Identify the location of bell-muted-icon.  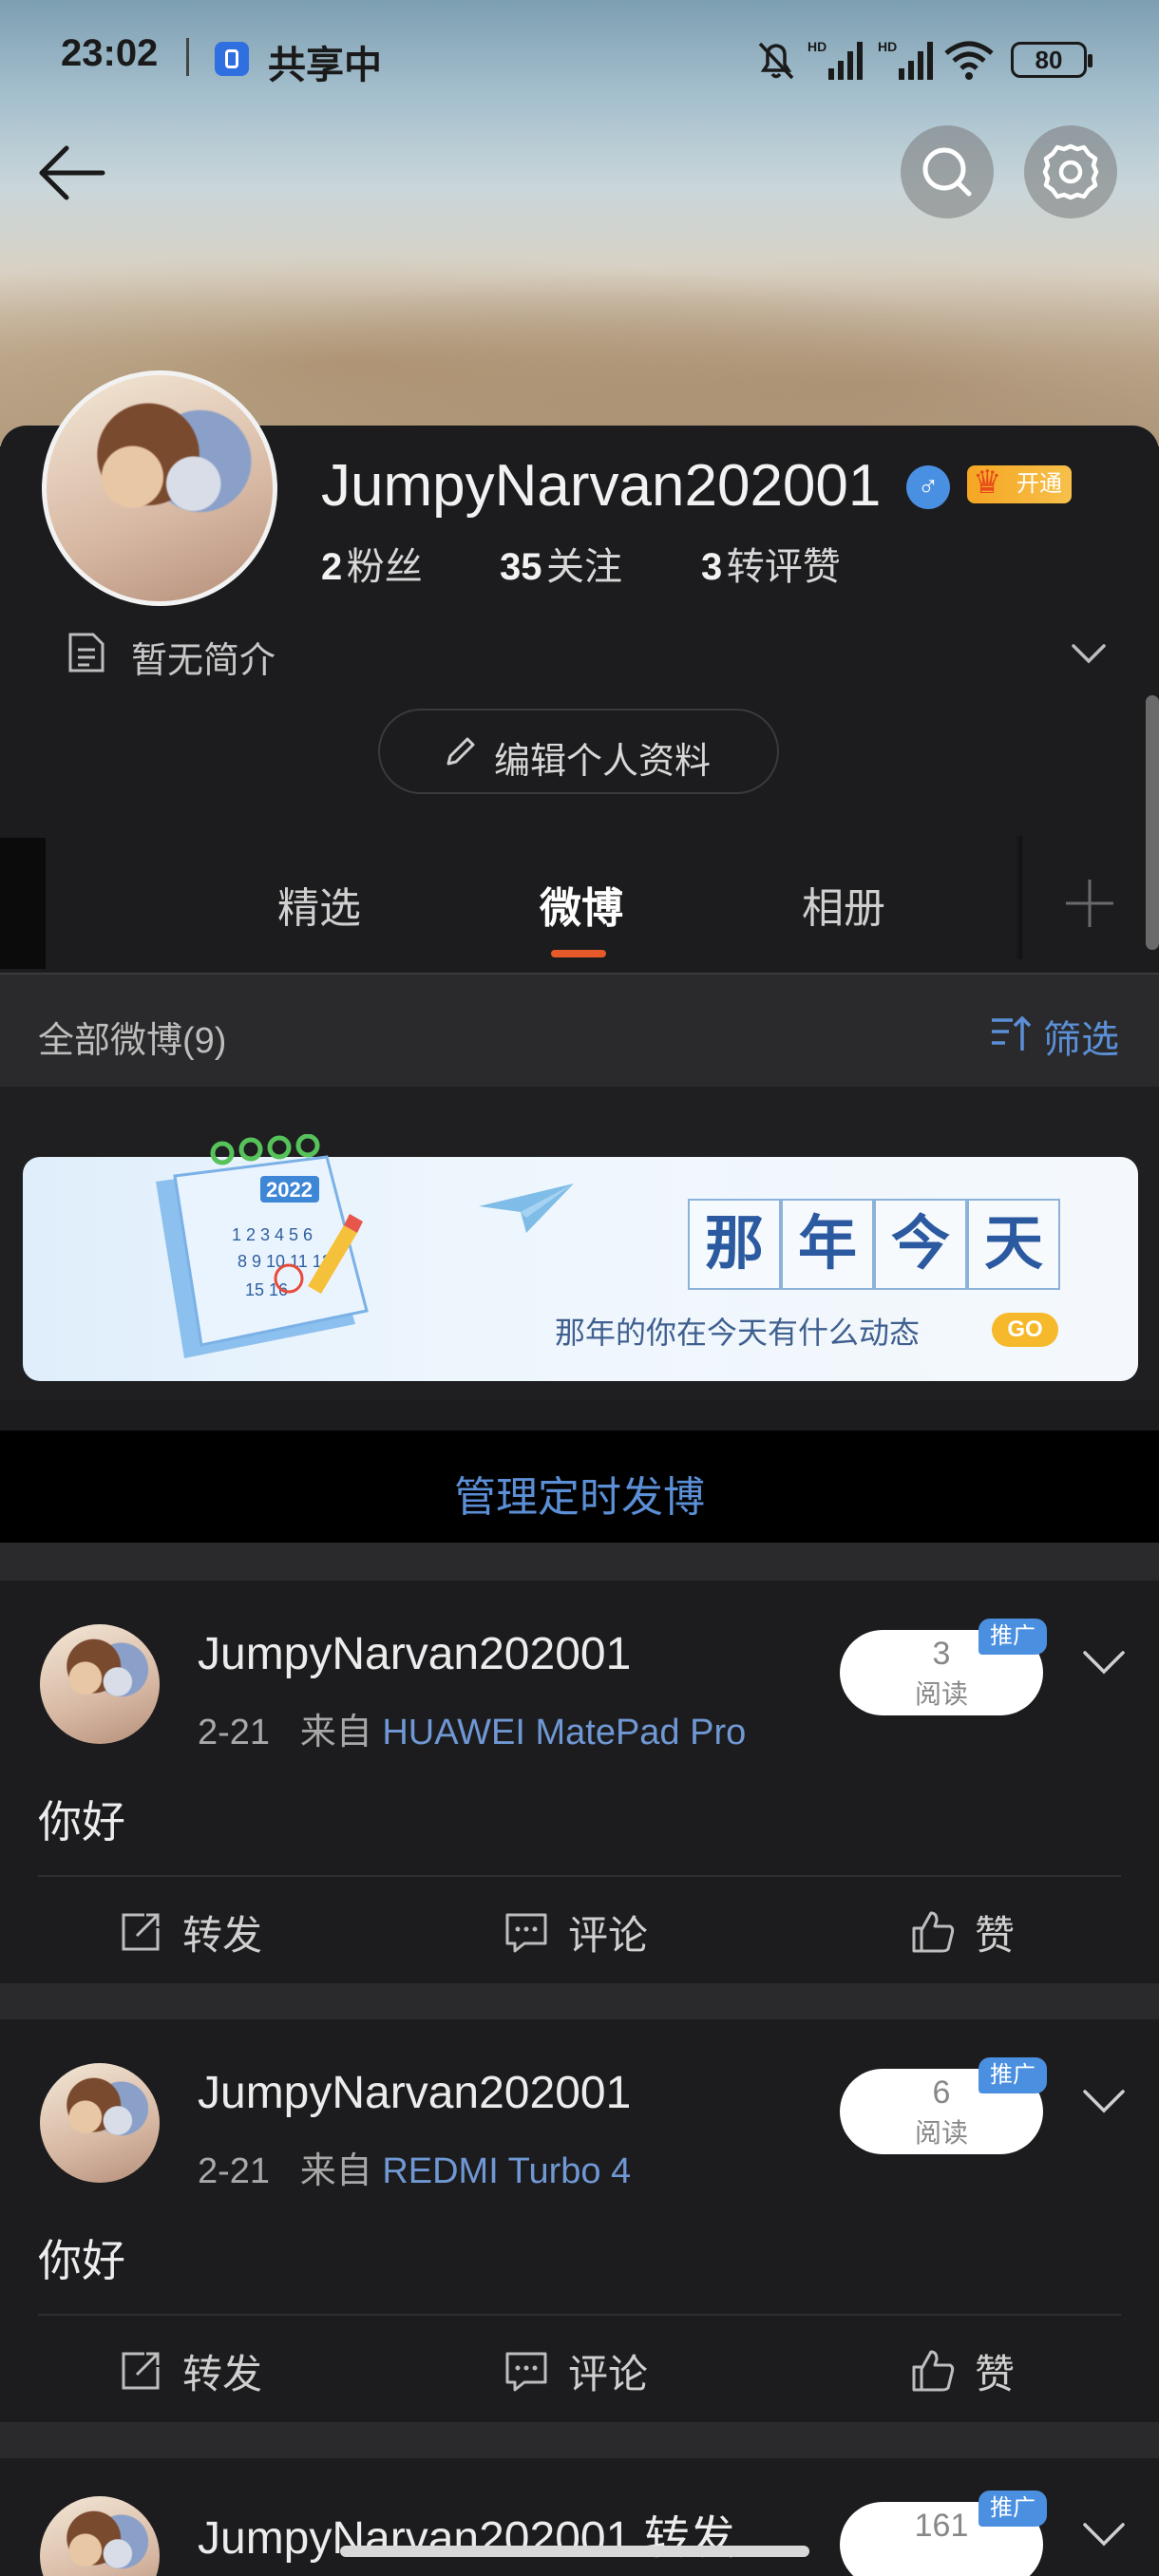
(776, 61).